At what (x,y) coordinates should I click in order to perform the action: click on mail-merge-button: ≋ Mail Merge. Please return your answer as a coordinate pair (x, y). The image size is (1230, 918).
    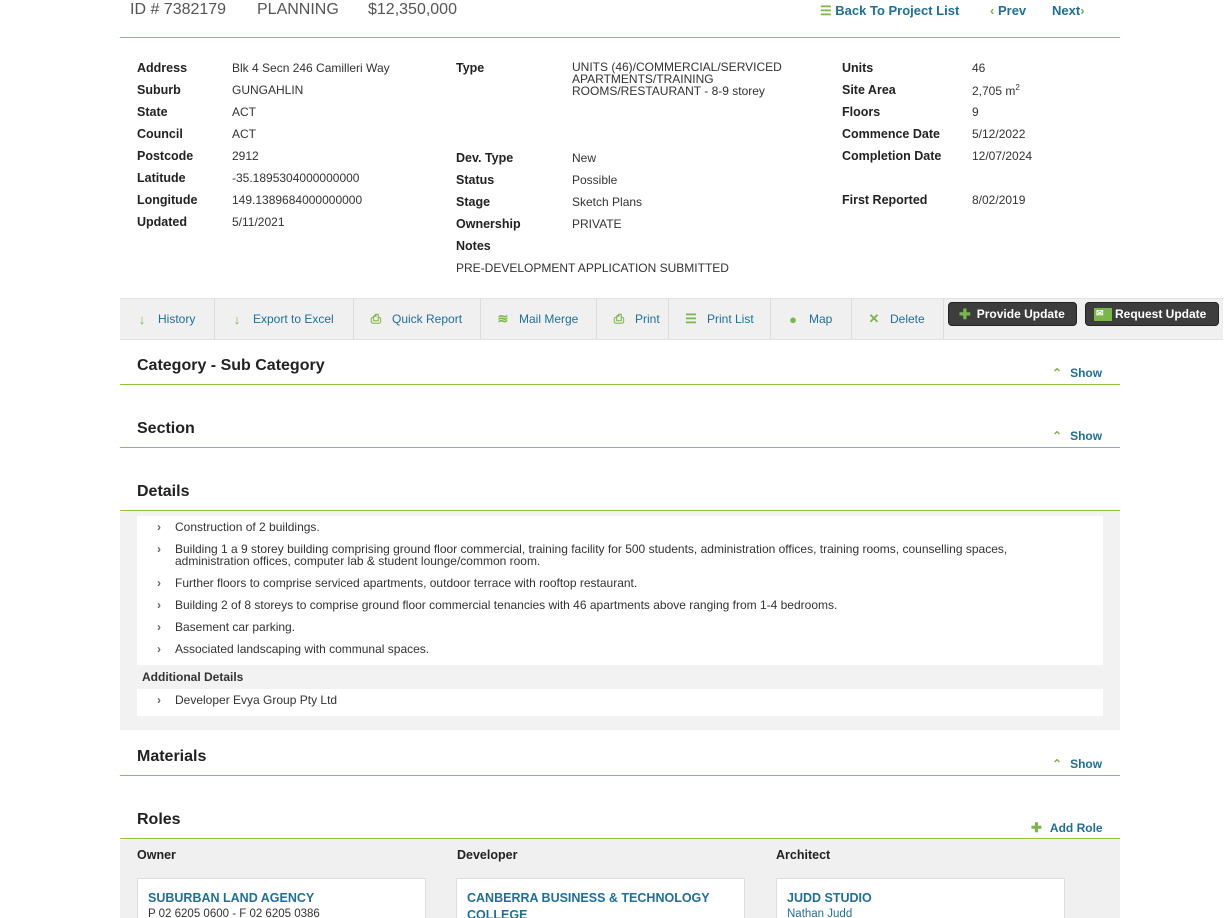
    Looking at the image, I should click on (539, 319).